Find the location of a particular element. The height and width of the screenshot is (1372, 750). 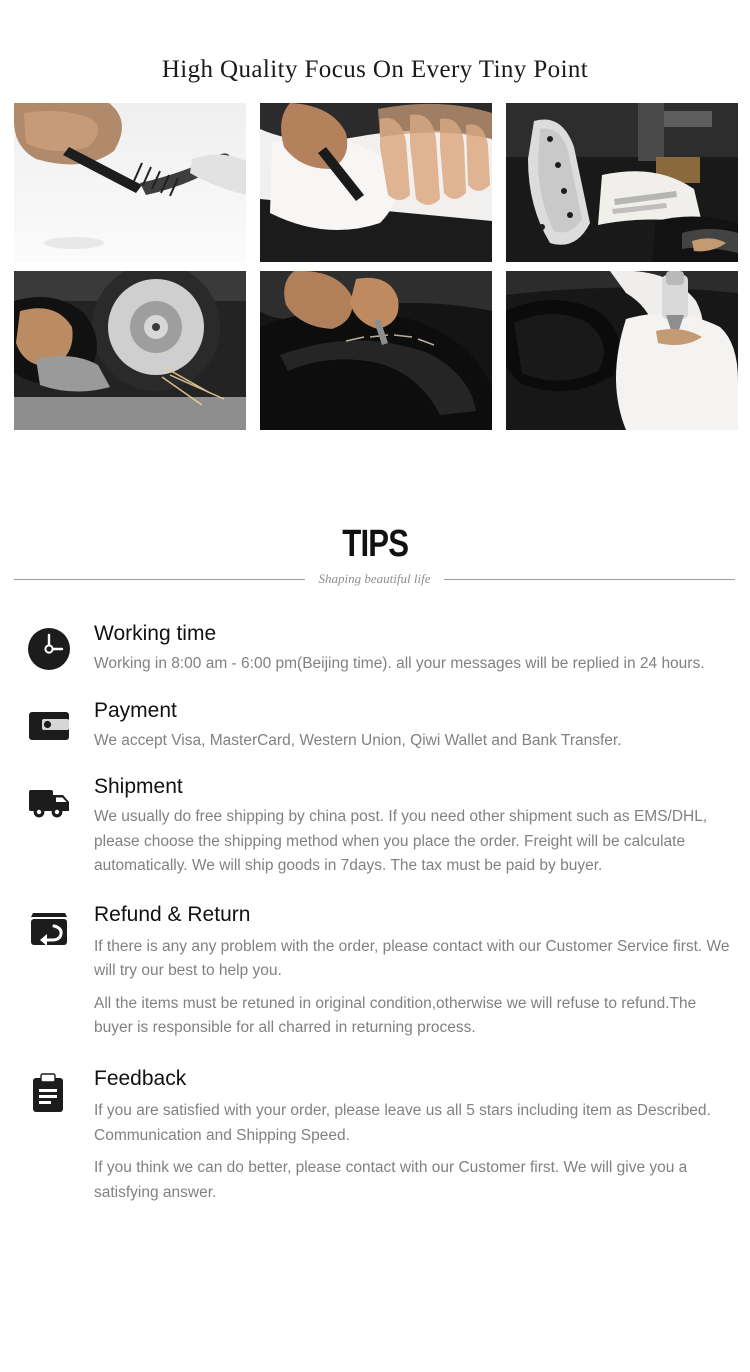

tips-header: TIPS Shaping beautiful life is located at coordinates (375, 556).